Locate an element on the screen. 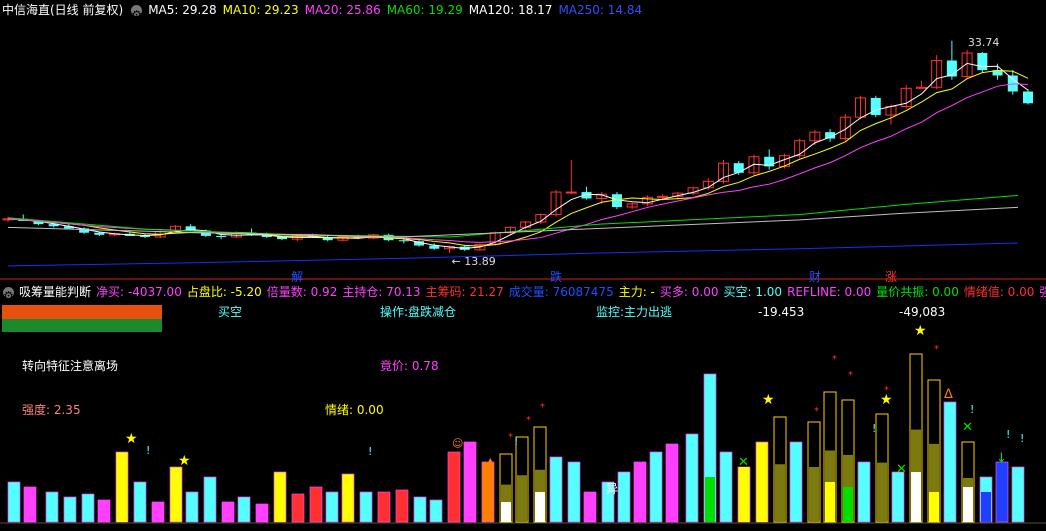  qiangdu-label: 强度: 2.35 is located at coordinates (51, 409).